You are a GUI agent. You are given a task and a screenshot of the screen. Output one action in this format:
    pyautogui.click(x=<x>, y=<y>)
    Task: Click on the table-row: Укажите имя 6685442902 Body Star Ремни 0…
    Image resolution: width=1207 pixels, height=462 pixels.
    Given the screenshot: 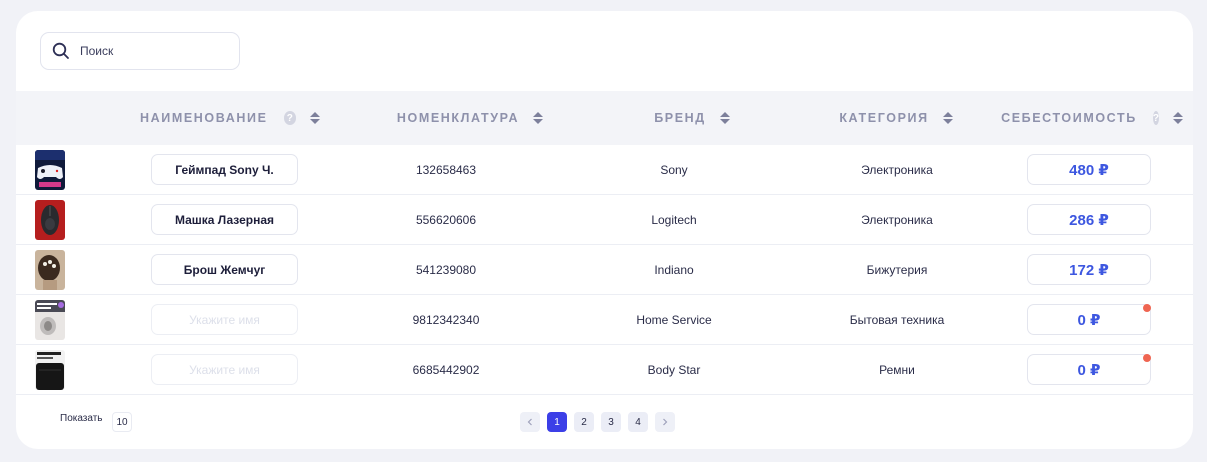 What is the action you would take?
    pyautogui.click(x=604, y=370)
    